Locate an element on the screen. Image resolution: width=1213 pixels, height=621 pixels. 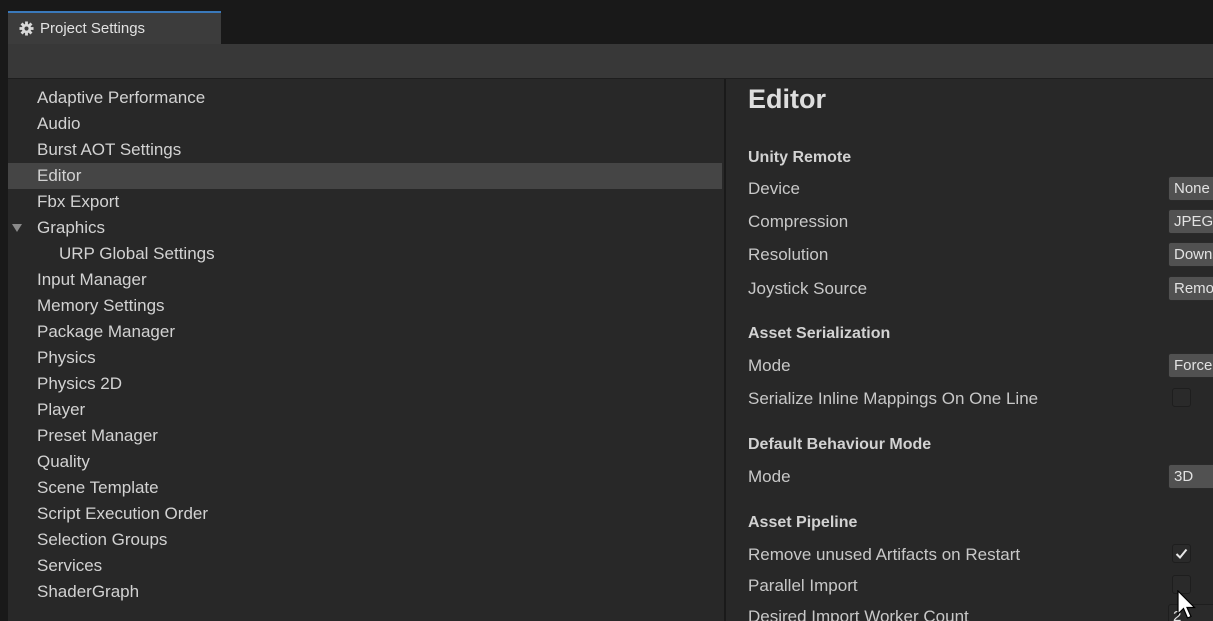
sidebar-item-label: Script Execution Order is located at coordinates (123, 513).